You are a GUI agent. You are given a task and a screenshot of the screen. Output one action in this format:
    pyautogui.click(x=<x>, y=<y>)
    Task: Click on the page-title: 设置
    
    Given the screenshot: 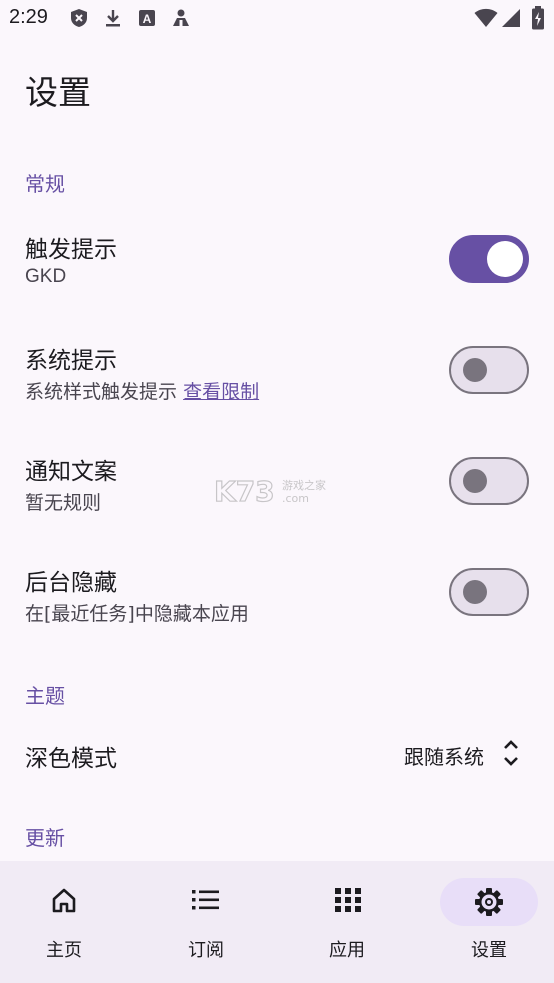 What is the action you would take?
    pyautogui.click(x=58, y=92)
    